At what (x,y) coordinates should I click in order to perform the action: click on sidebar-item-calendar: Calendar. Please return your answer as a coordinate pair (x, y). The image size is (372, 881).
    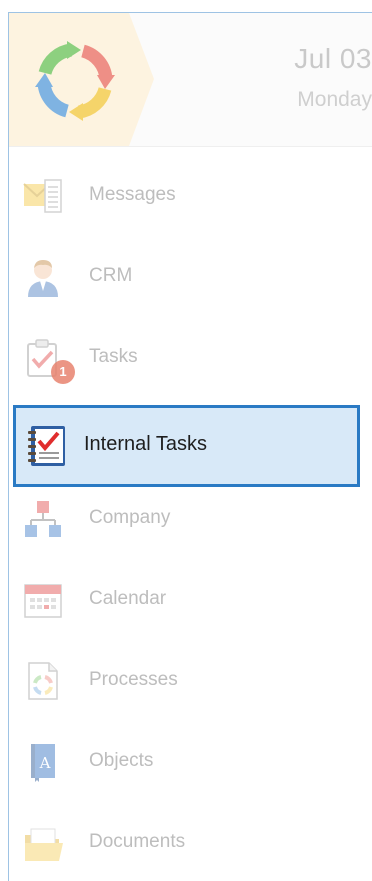
    Looking at the image, I should click on (190, 599).